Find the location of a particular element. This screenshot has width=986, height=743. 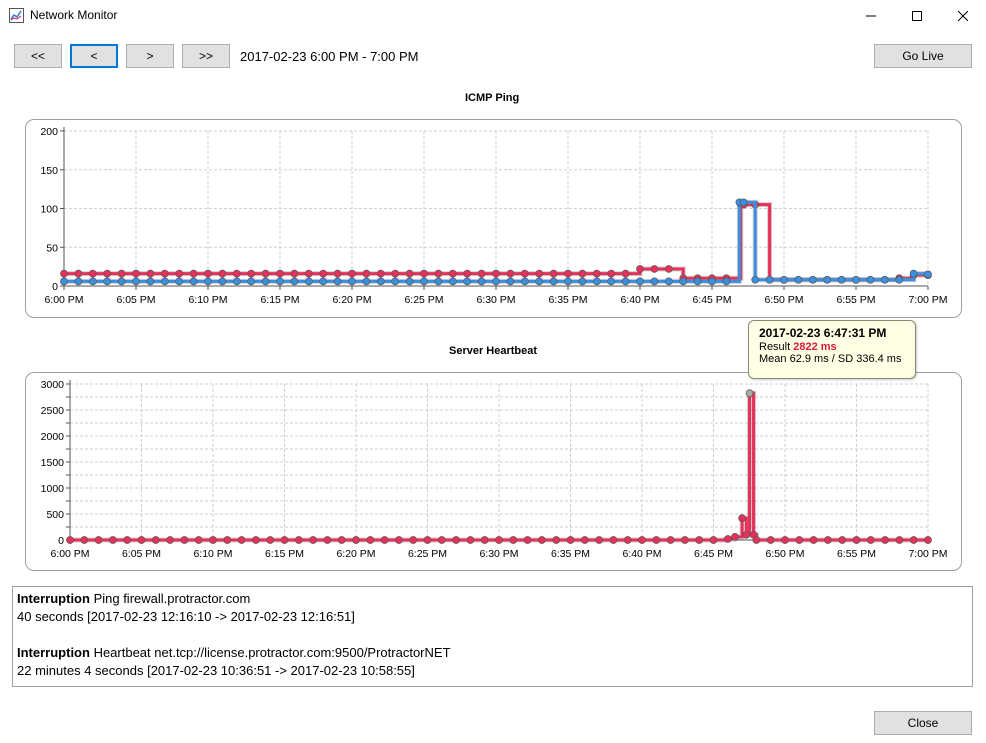

close-button: Close is located at coordinates (923, 723).